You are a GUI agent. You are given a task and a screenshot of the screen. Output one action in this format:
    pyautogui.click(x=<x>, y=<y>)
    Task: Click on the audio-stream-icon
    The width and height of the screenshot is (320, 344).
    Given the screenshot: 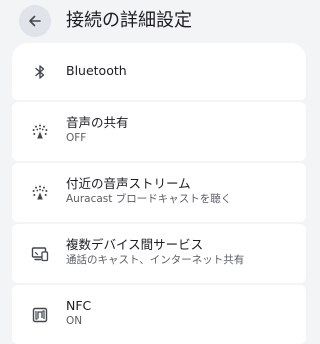 What is the action you would take?
    pyautogui.click(x=40, y=193)
    